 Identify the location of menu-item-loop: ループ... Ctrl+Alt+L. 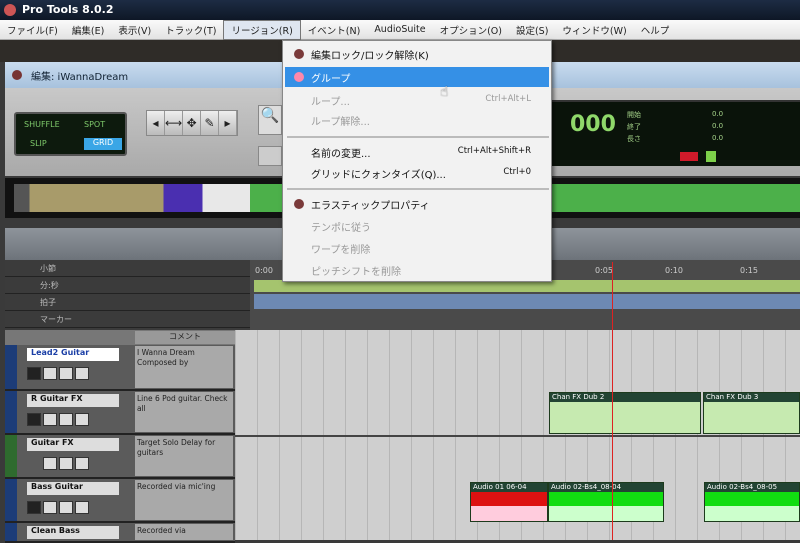
(417, 100).